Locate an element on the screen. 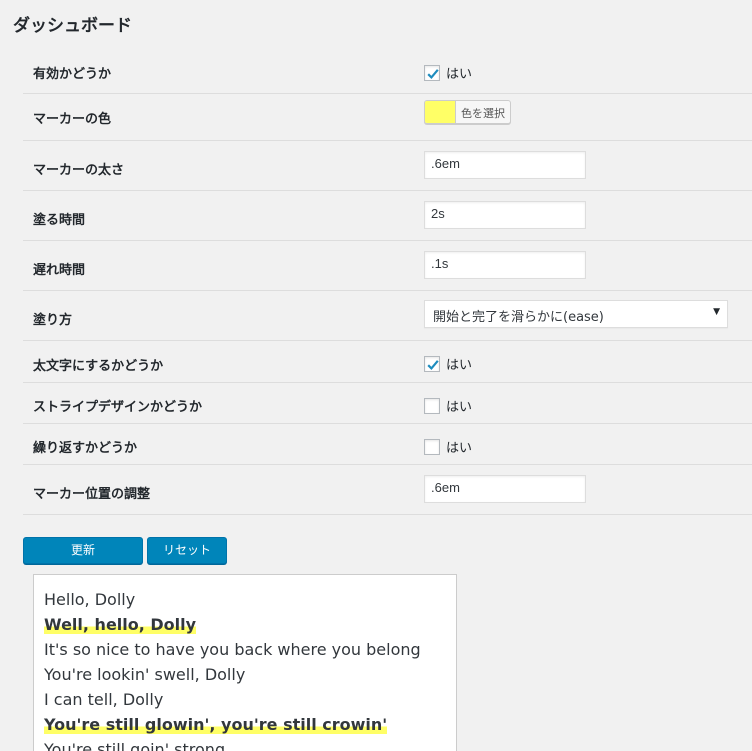 Image resolution: width=752 pixels, height=751 pixels. row-delay: 遅れ時間 .1s is located at coordinates (387, 266).